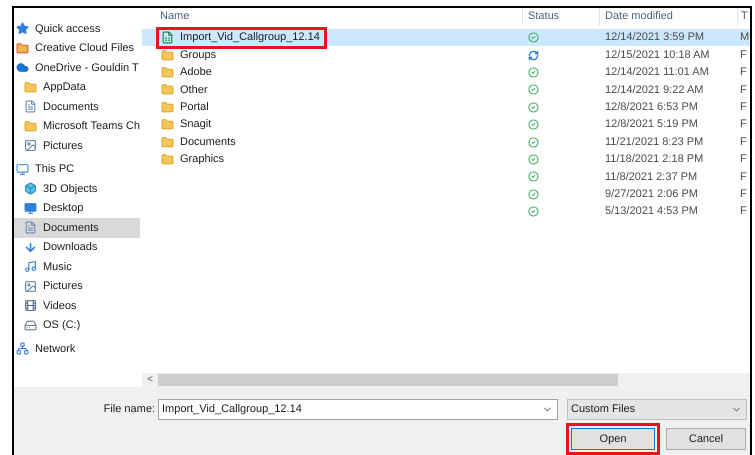 Image resolution: width=755 pixels, height=455 pixels. I want to click on file-name: Import_Vid_Callgroup_12.14, so click(241, 37).